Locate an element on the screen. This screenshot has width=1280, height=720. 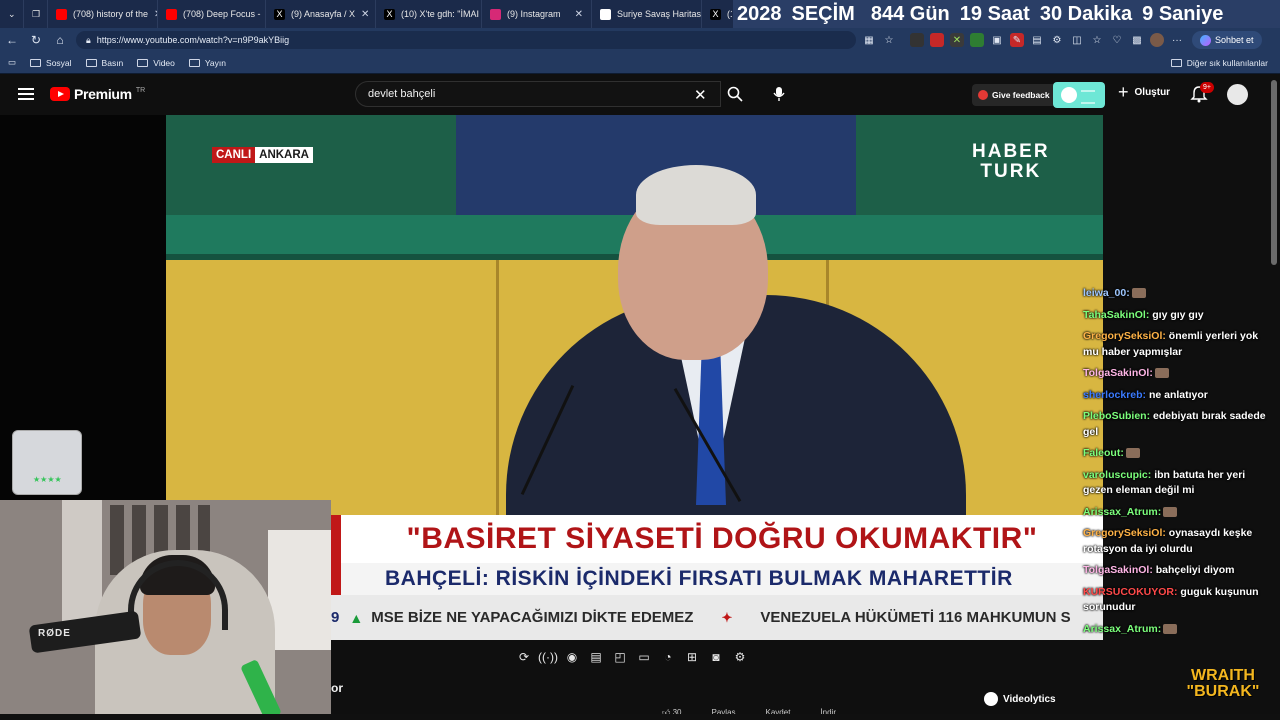
screenshot-icon: ◙ is located at coordinates (716, 657).